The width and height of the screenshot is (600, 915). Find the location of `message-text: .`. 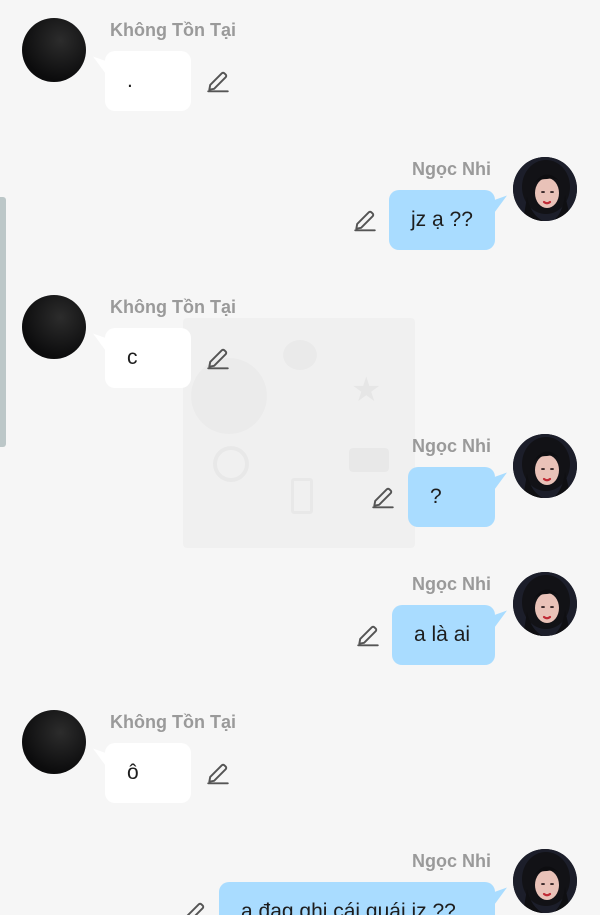

message-text: . is located at coordinates (130, 80).